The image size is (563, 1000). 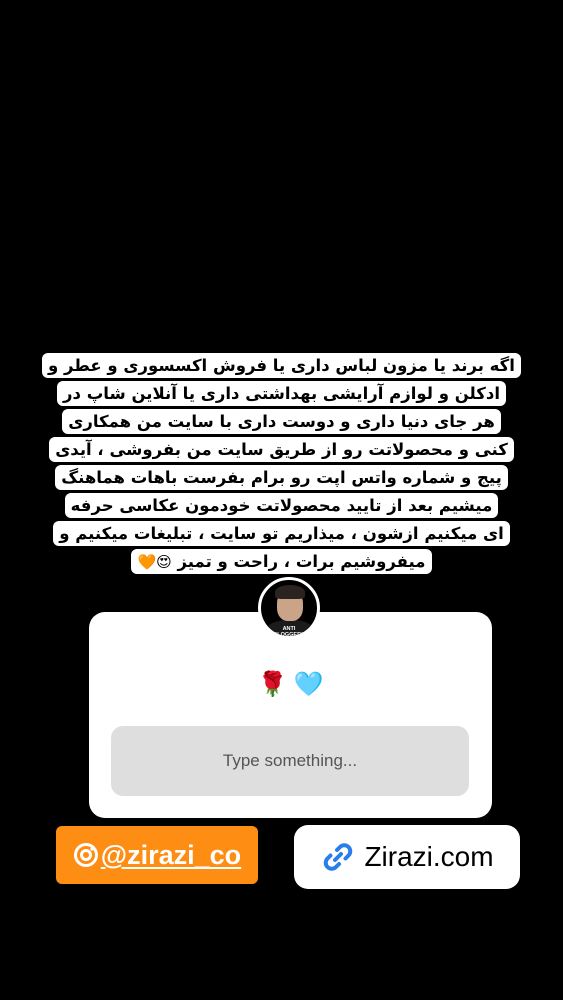 I want to click on avatar: ANTI BLOGGERS, so click(x=289, y=608).